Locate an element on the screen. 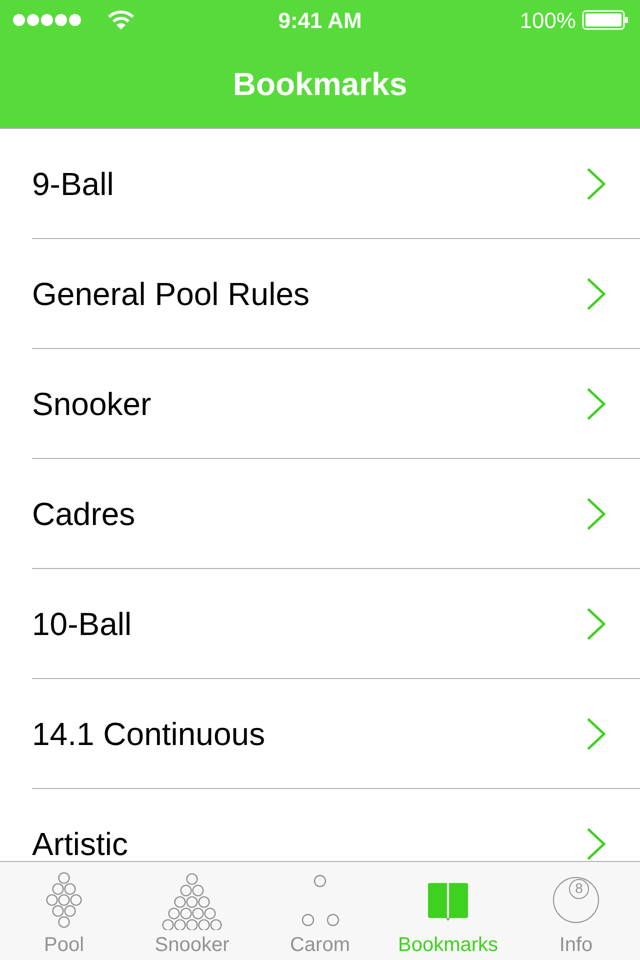 The height and width of the screenshot is (960, 640). list-row: General Pool Rules is located at coordinates (336, 294).